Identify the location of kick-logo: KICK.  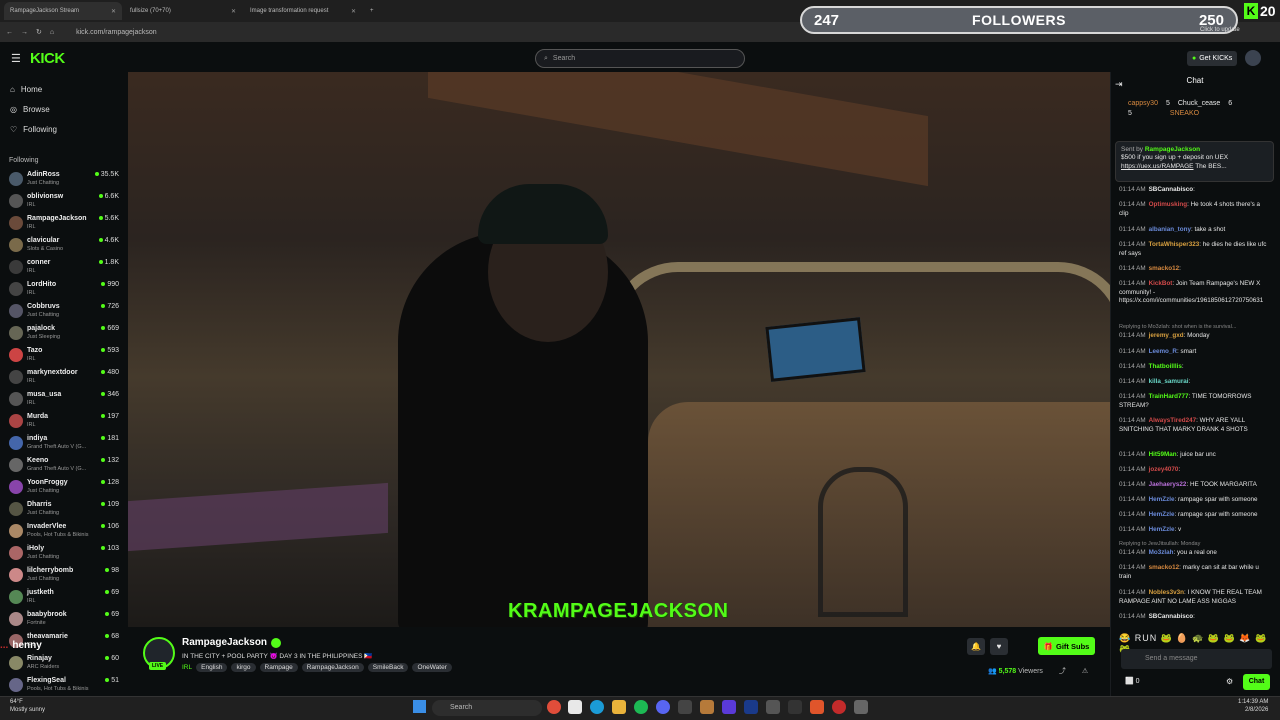
(47, 58).